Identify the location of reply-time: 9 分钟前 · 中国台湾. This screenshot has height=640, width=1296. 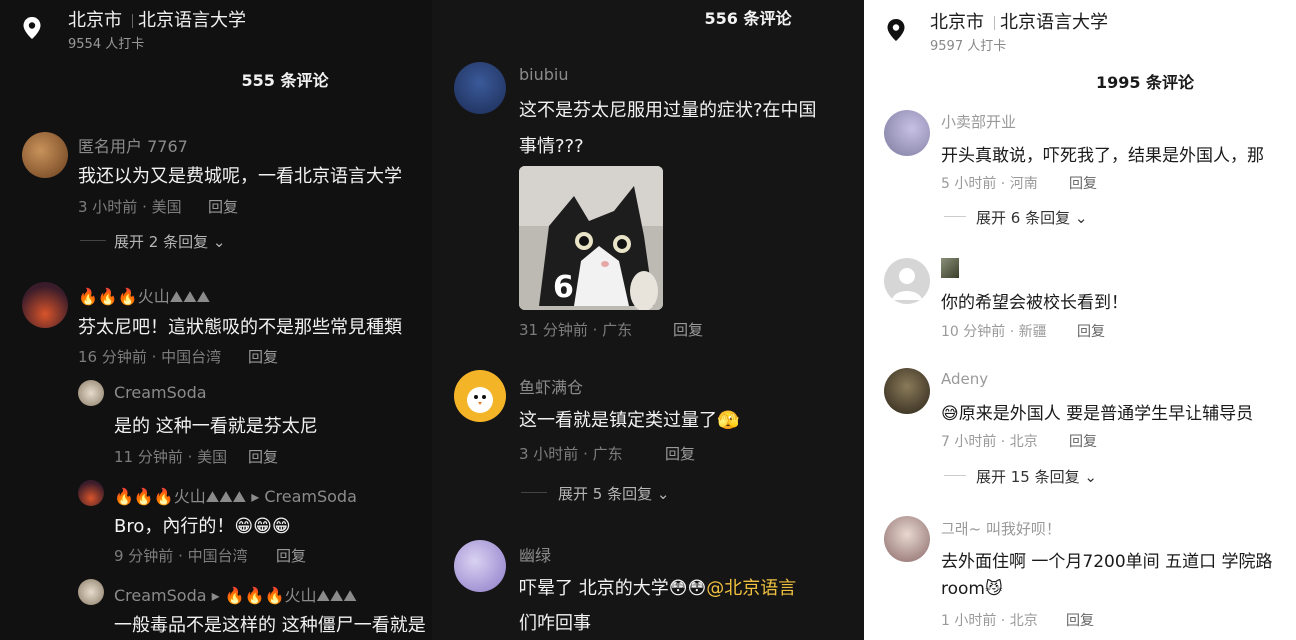
(181, 556).